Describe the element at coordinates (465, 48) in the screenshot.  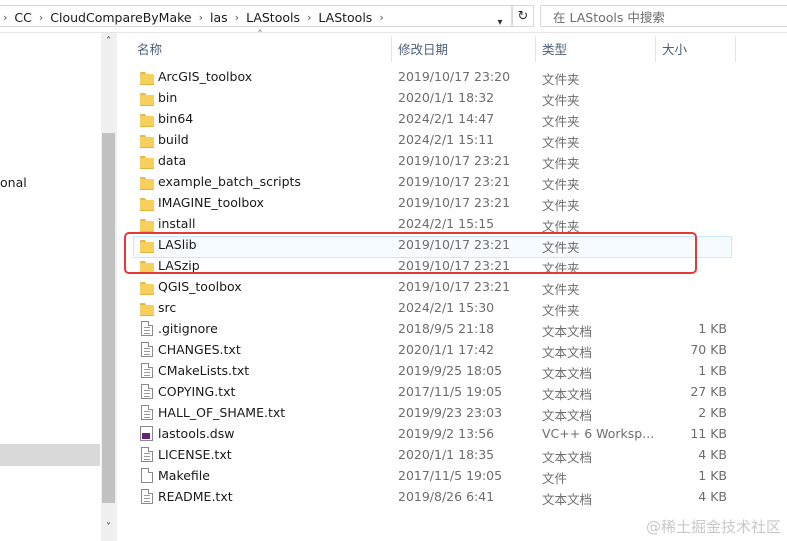
I see `column-header-date: 修改日期` at that location.